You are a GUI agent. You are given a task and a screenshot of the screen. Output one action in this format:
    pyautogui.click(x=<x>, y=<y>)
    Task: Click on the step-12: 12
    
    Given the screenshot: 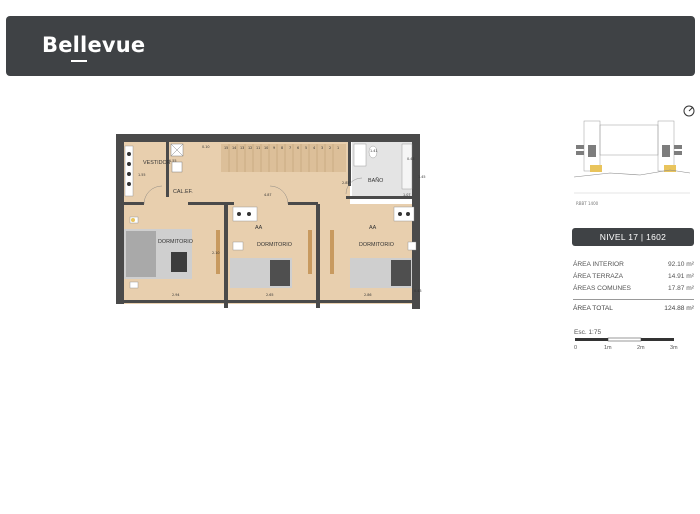 What is the action you would take?
    pyautogui.click(x=250, y=148)
    